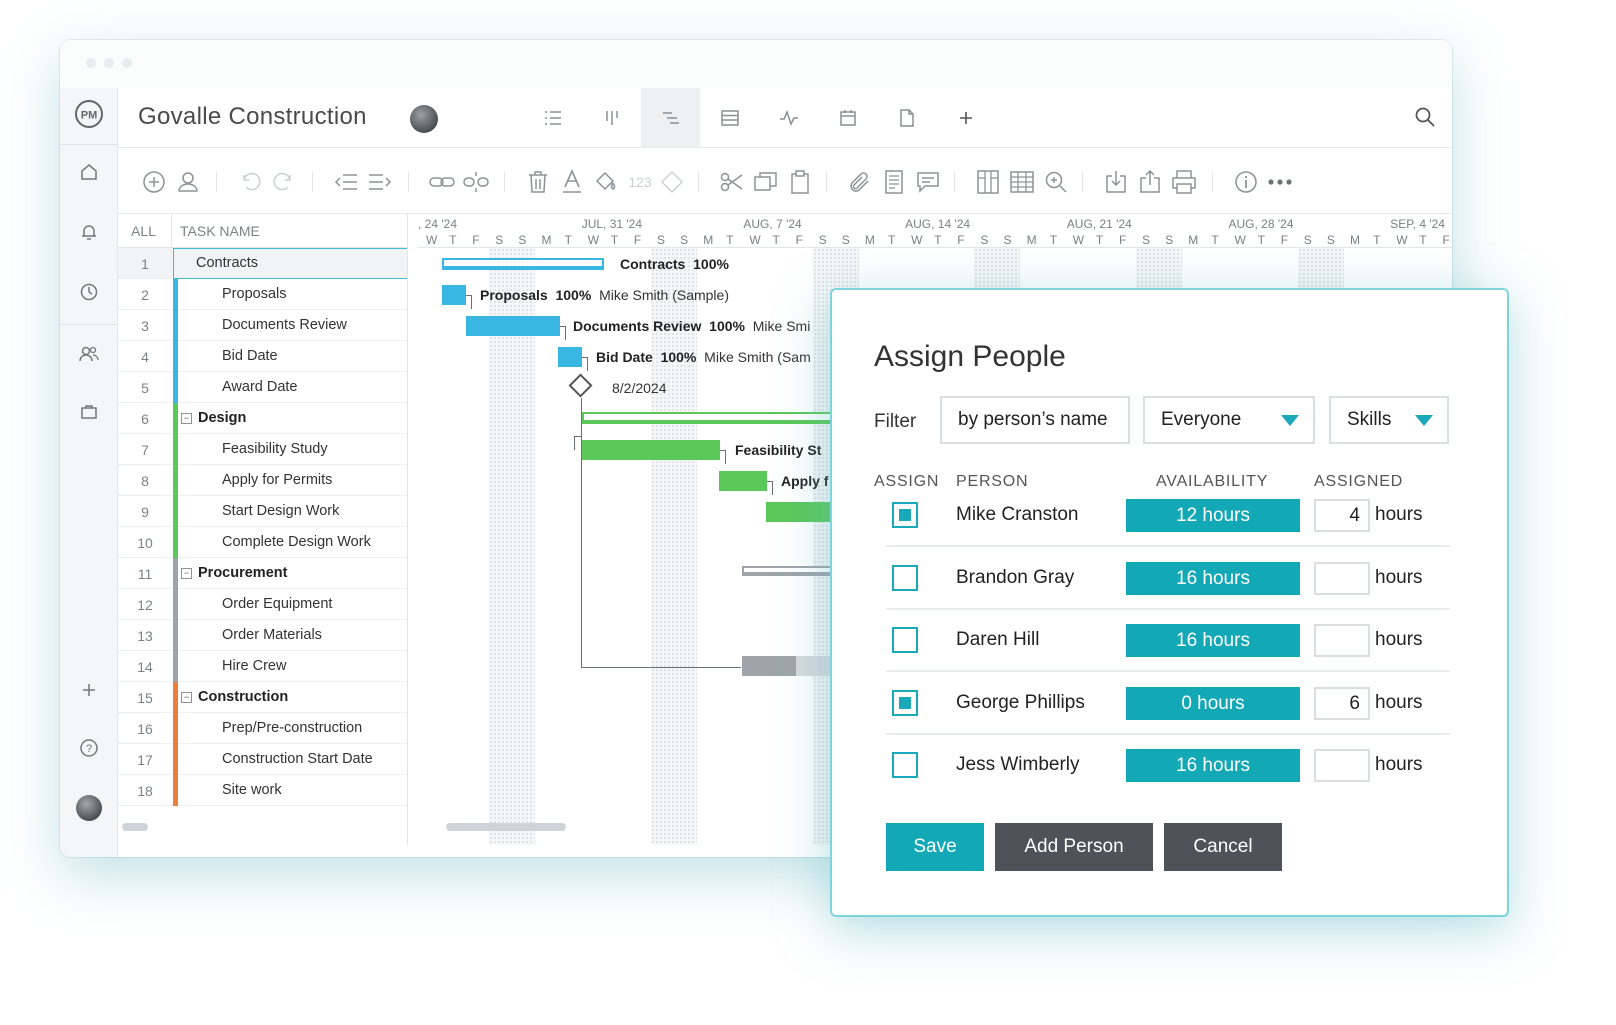  I want to click on gantt-view-icon, so click(670, 117).